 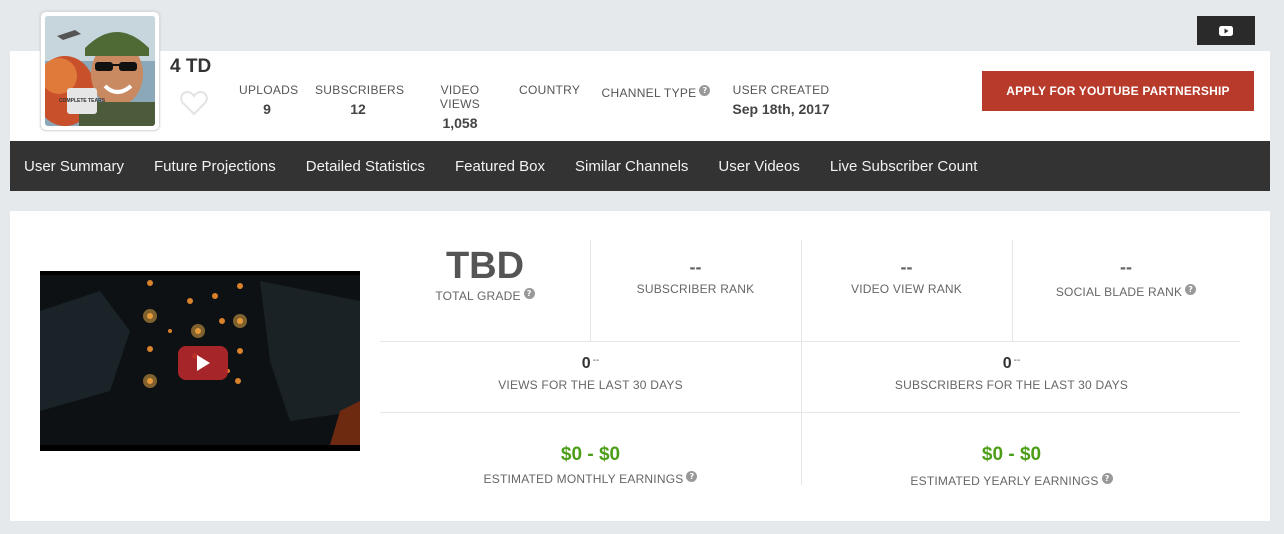 I want to click on channel-name: 4 TD, so click(x=191, y=66).